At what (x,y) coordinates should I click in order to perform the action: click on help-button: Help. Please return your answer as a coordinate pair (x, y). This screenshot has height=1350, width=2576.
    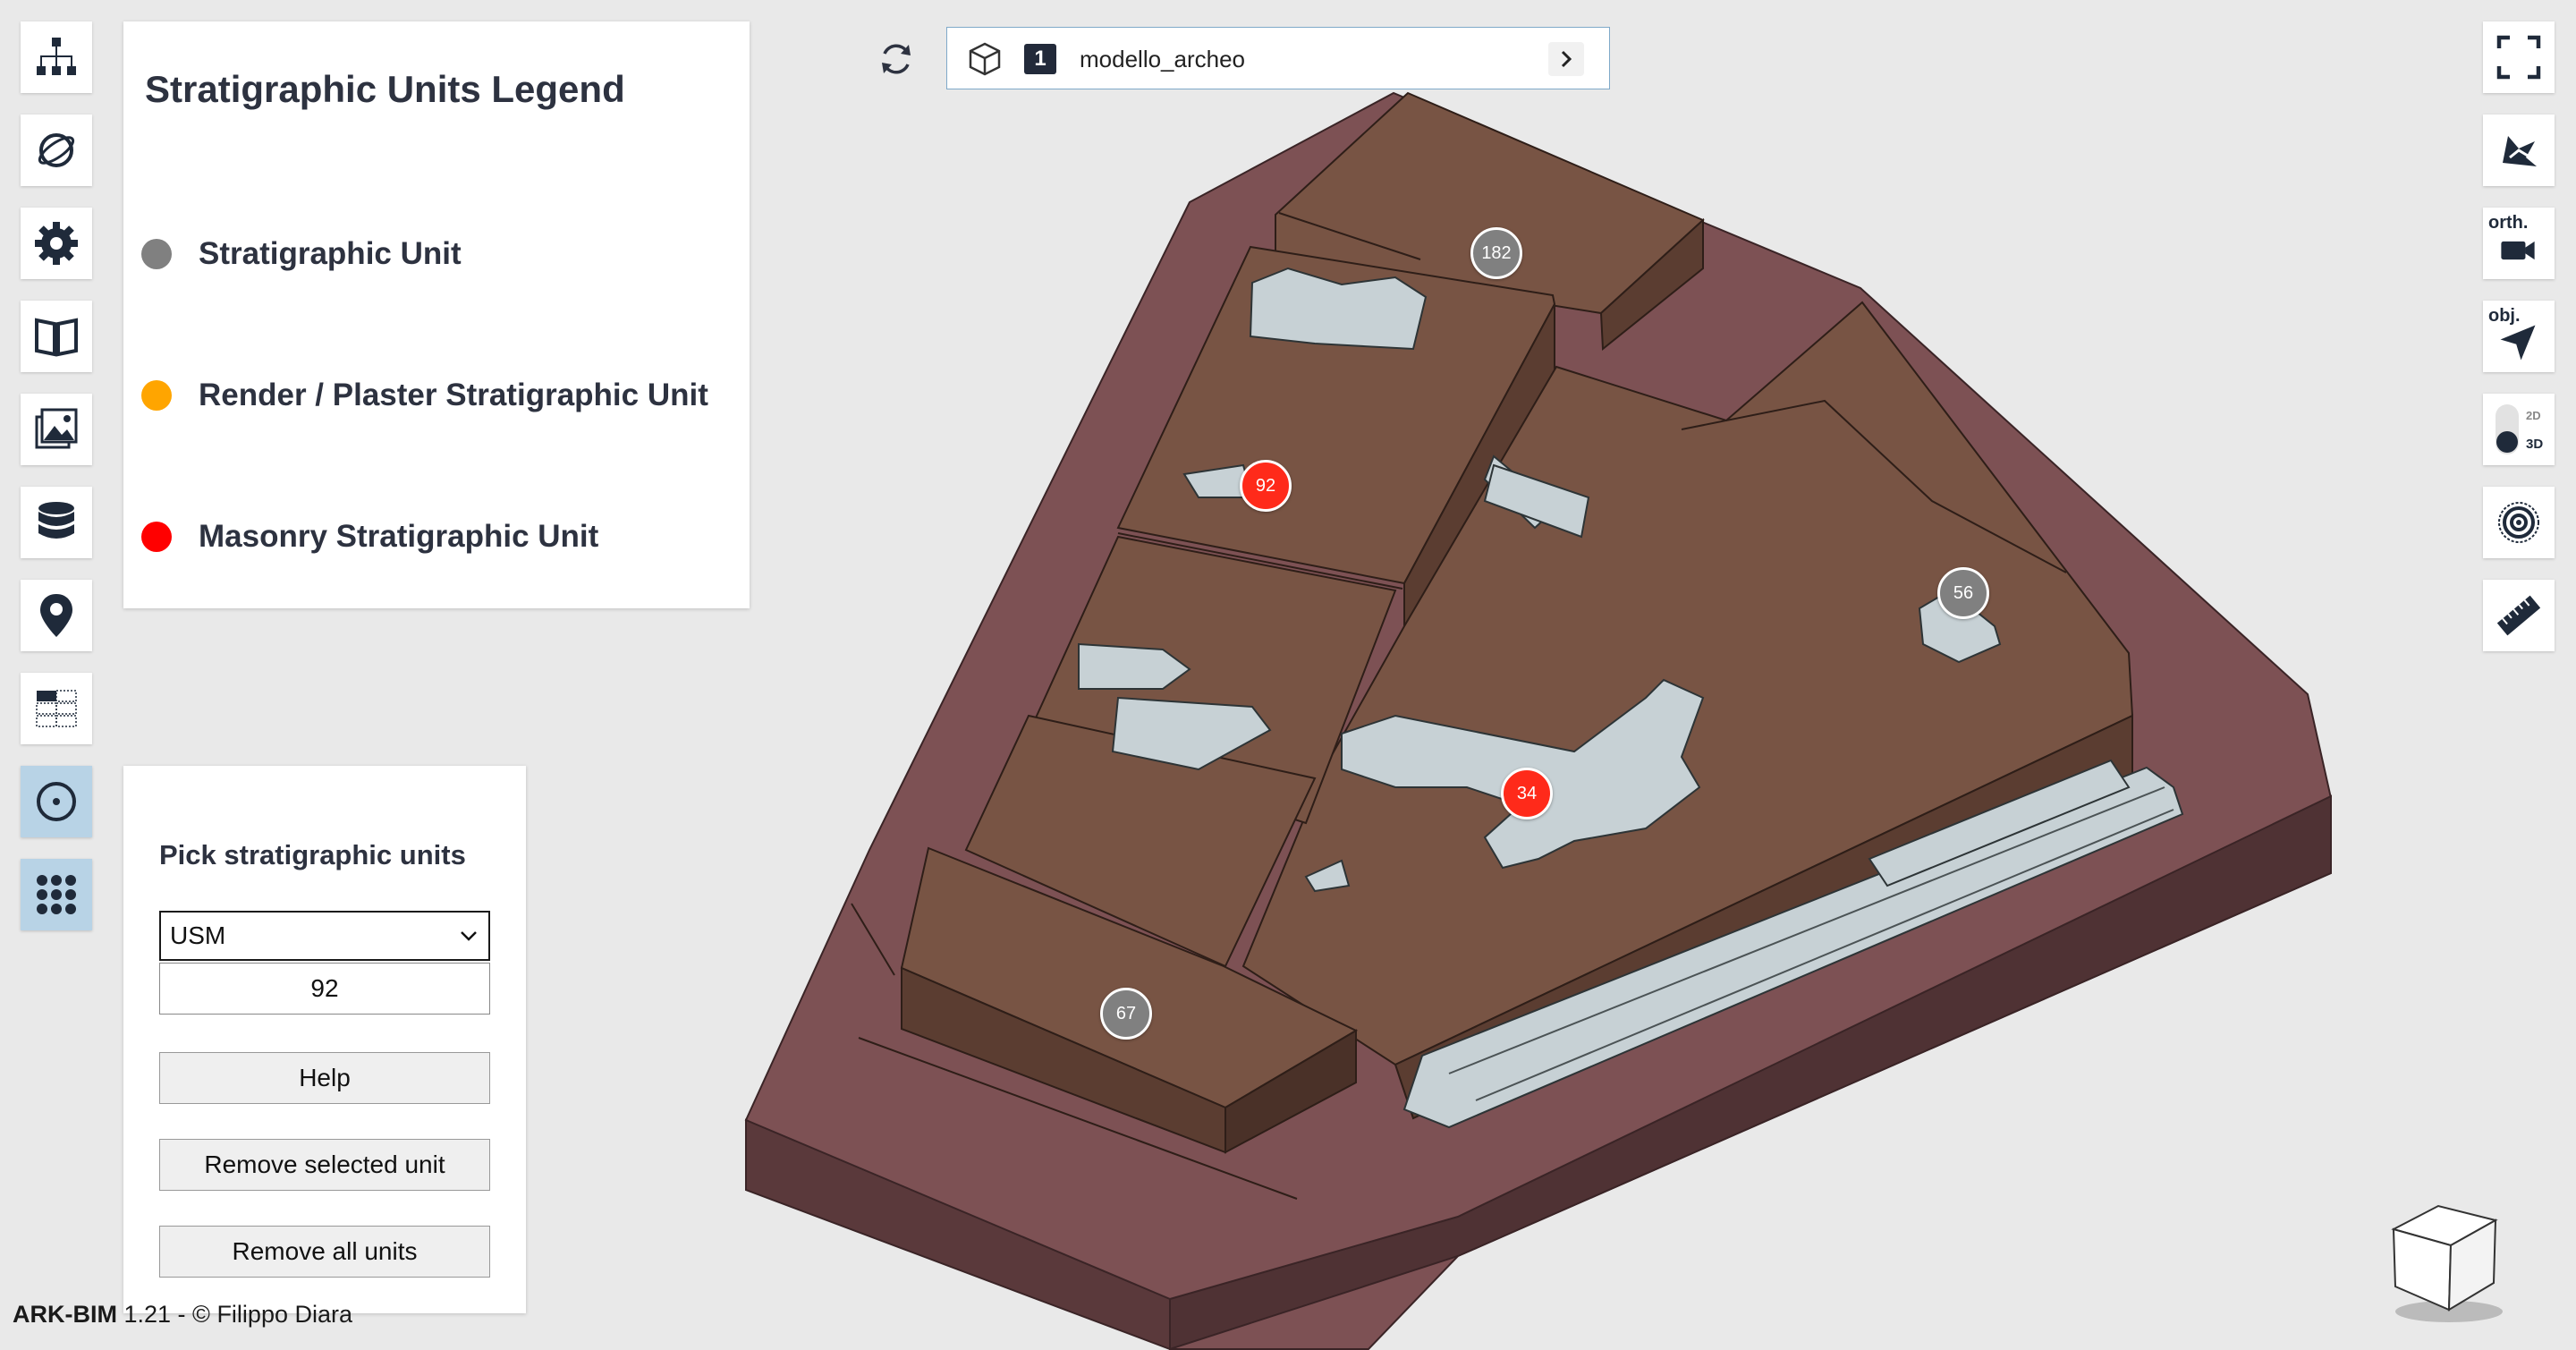
    Looking at the image, I should click on (324, 1078).